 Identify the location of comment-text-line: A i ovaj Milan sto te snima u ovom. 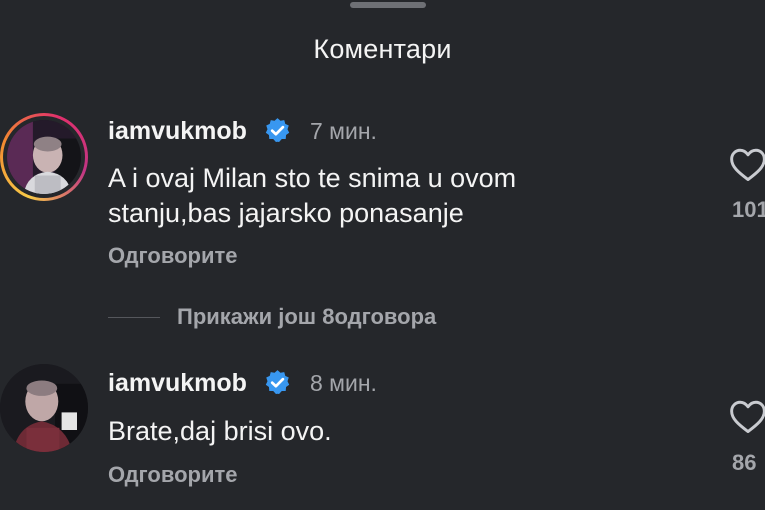
(312, 178).